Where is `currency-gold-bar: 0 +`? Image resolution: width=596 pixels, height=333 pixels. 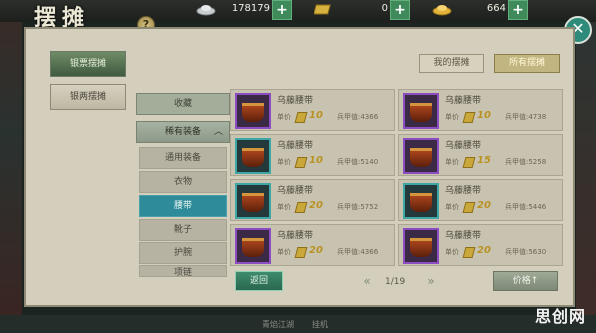
currency-gold-bar: 0 + is located at coordinates (362, 10).